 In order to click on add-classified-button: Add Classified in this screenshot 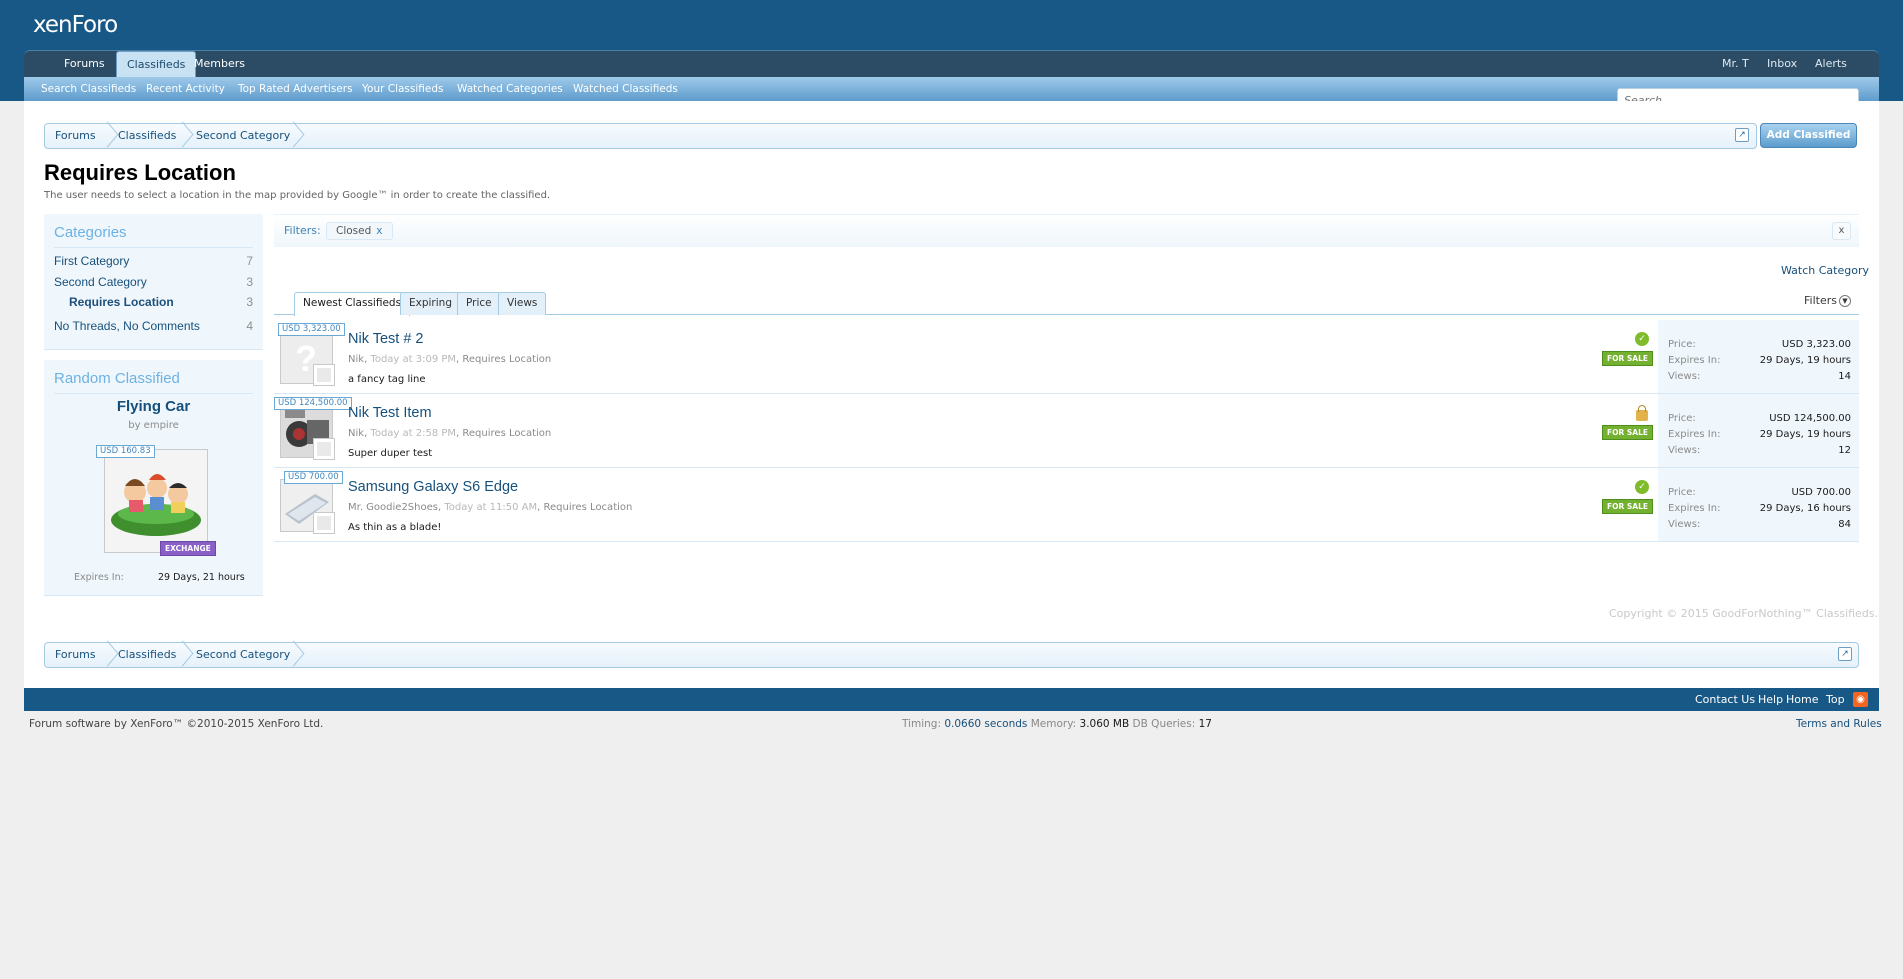, I will do `click(1808, 135)`.